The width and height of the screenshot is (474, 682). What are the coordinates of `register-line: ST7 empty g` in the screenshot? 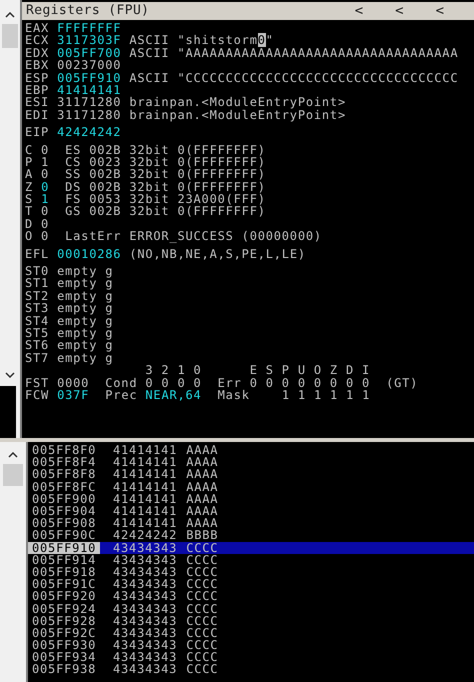 It's located at (69, 358).